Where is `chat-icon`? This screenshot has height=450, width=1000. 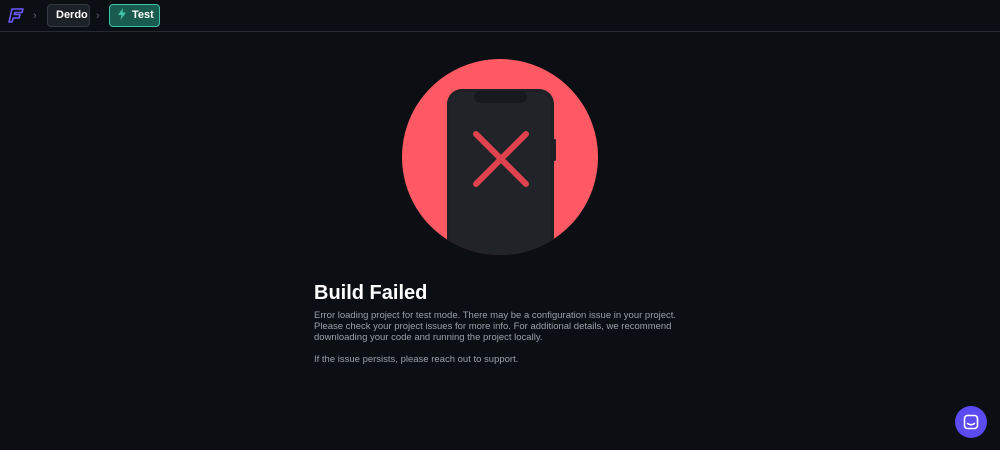
chat-icon is located at coordinates (971, 422).